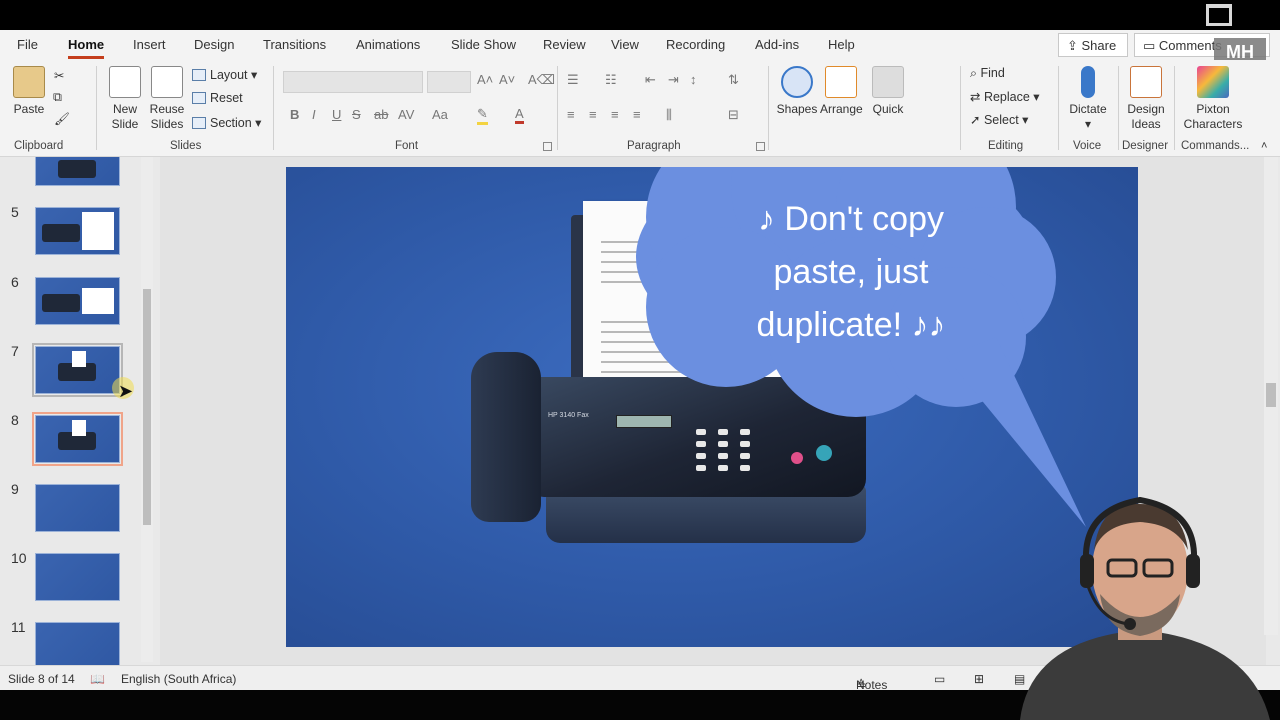 The width and height of the screenshot is (1280, 720). I want to click on section-button: Section ▾, so click(226, 122).